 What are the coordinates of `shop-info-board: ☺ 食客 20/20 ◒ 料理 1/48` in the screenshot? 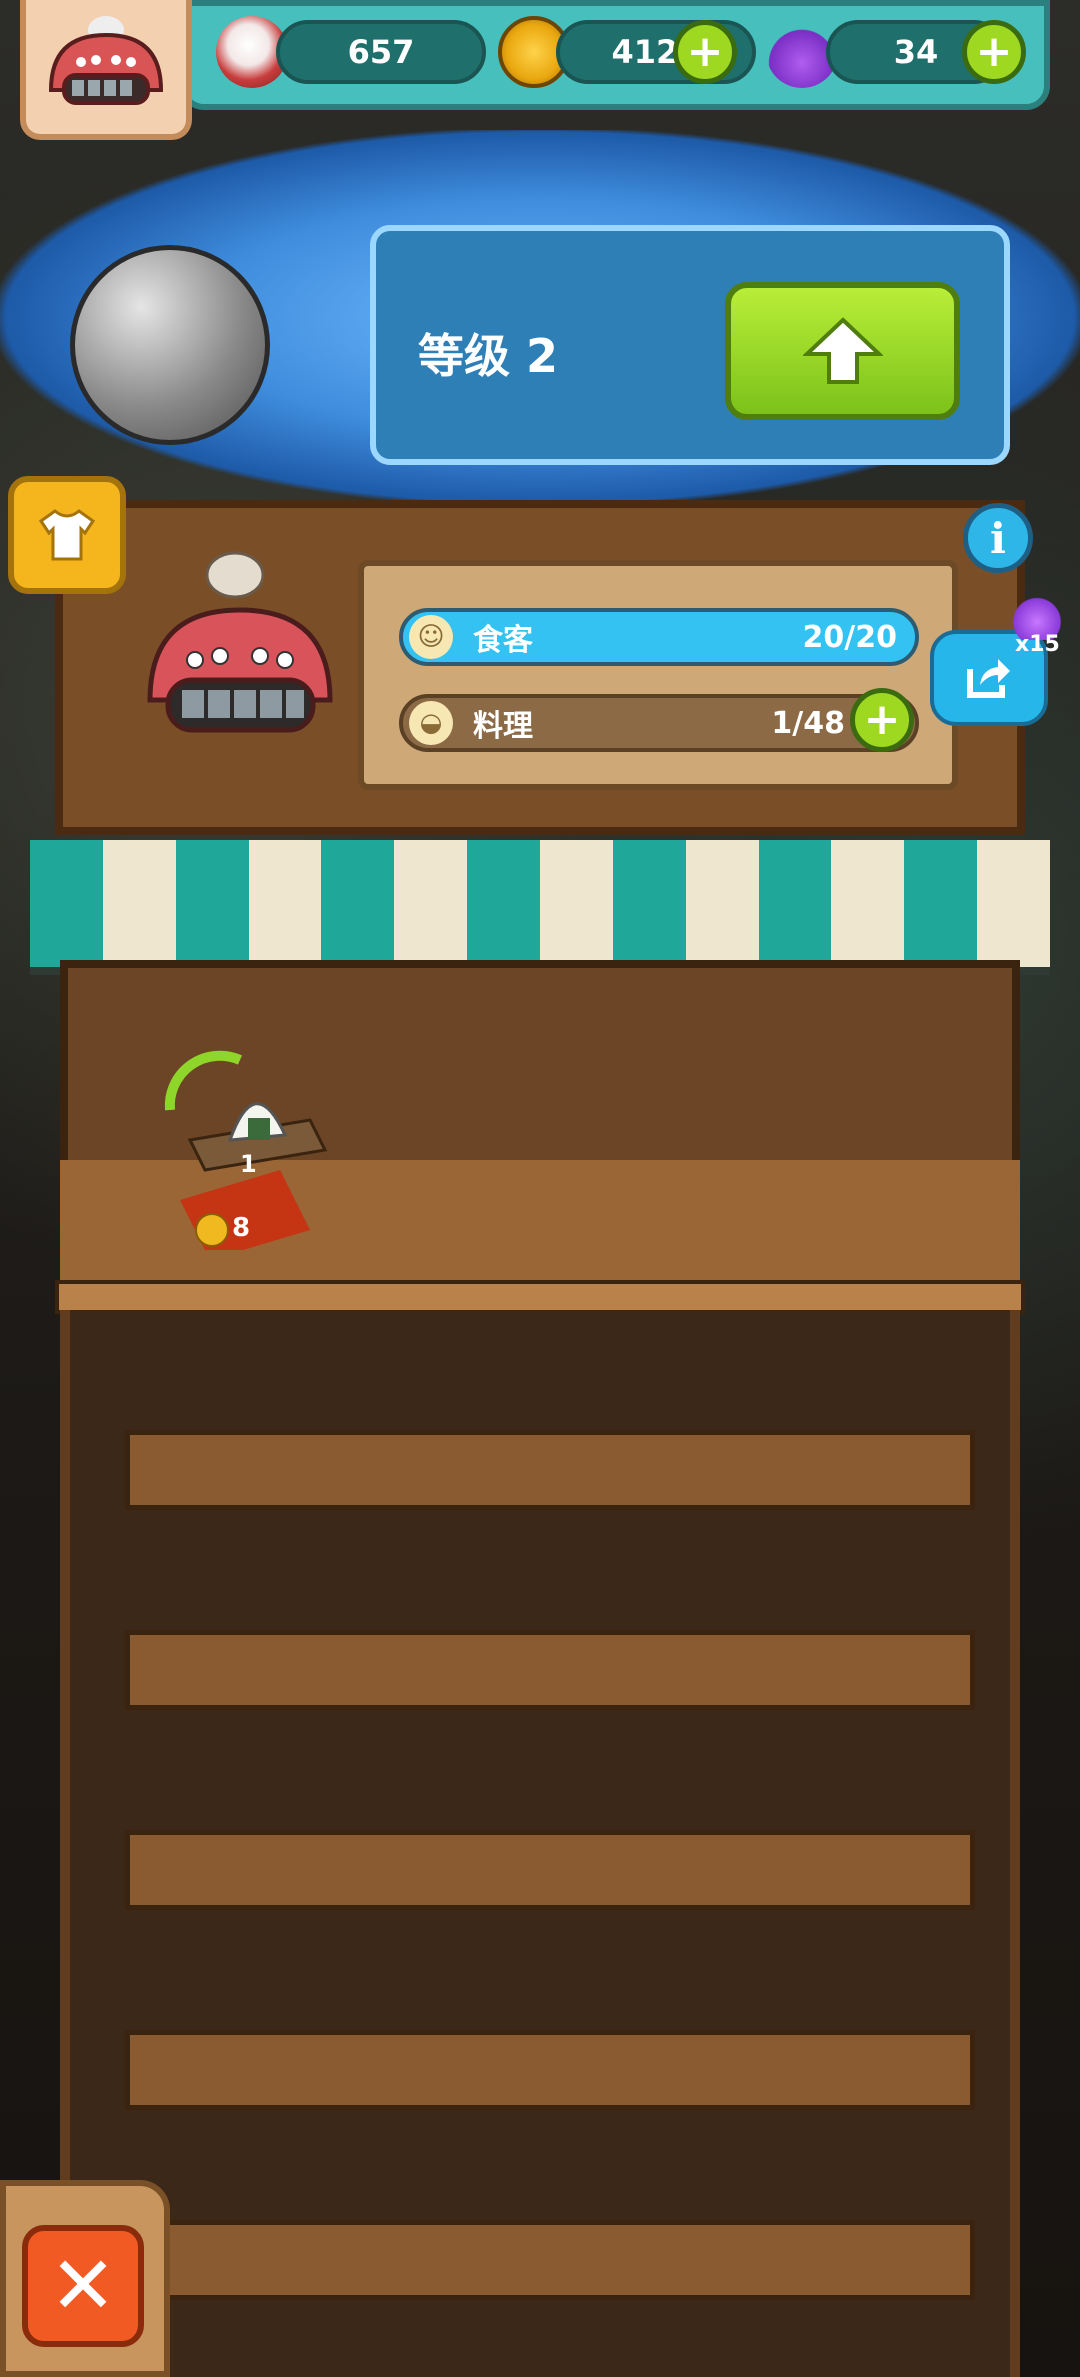 It's located at (658, 675).